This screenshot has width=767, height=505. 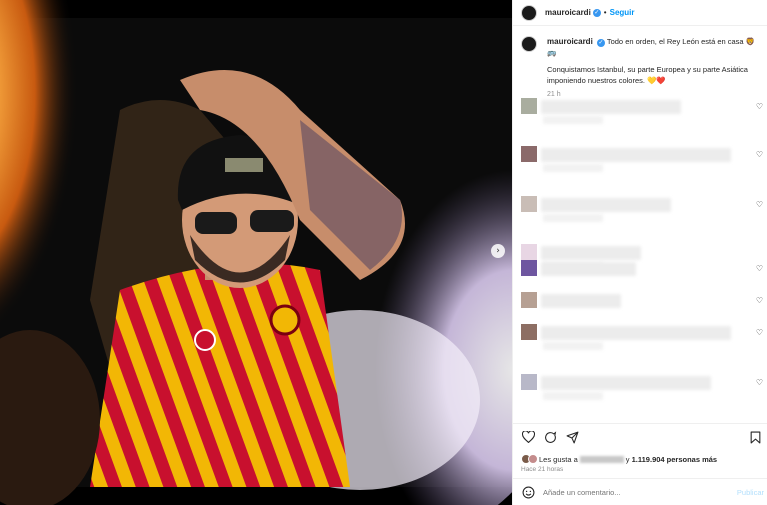 I want to click on likes-summary: Les gusta a y 1.119.904 personas más, so click(x=619, y=459).